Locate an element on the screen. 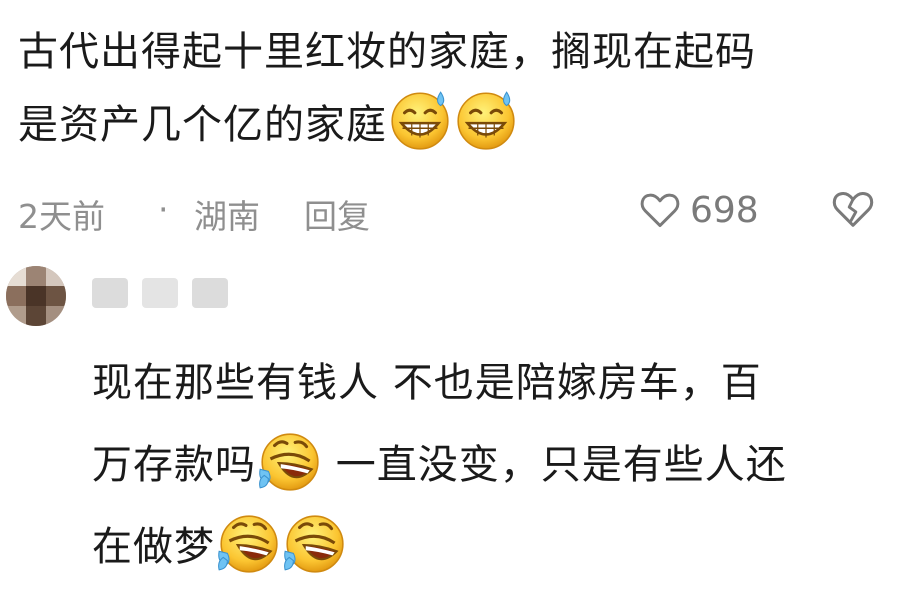 This screenshot has height=594, width=922. like-button: 698 is located at coordinates (698, 210).